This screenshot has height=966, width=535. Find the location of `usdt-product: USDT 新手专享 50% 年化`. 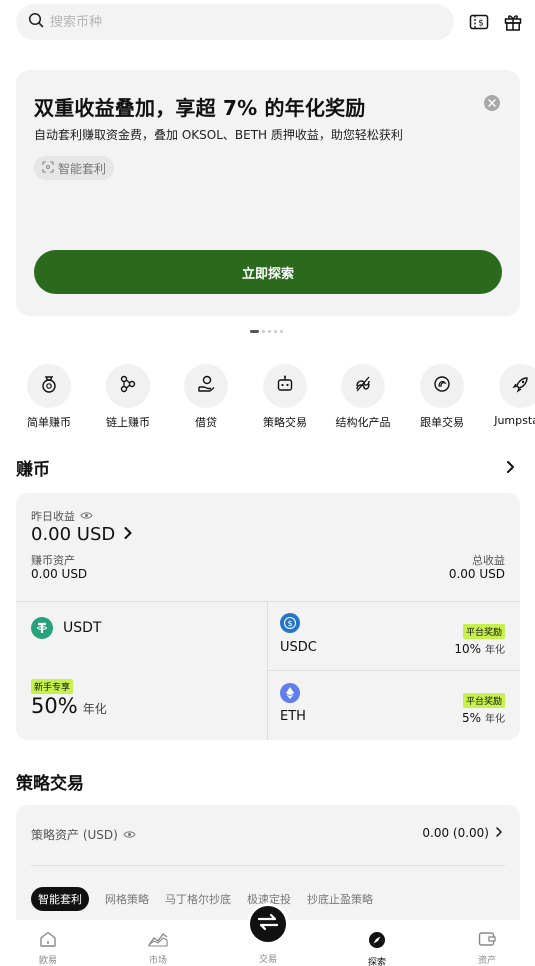

usdt-product: USDT 新手专享 50% 年化 is located at coordinates (141, 670).